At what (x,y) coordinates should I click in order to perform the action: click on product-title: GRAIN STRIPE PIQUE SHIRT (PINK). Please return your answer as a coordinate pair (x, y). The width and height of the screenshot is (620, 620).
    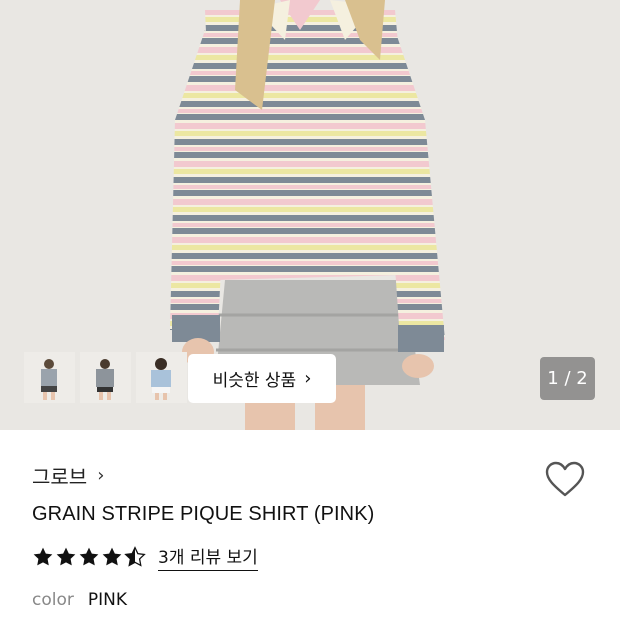
    Looking at the image, I should click on (203, 514).